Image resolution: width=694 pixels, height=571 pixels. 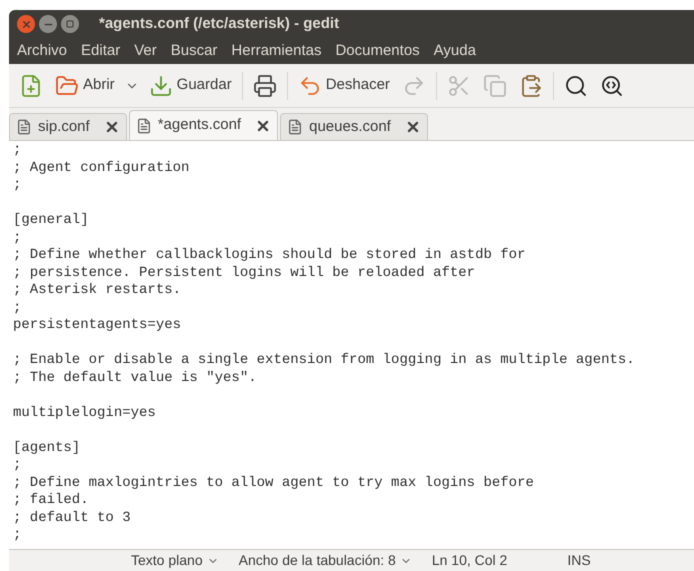 I want to click on tab: sip.conf, so click(x=68, y=126).